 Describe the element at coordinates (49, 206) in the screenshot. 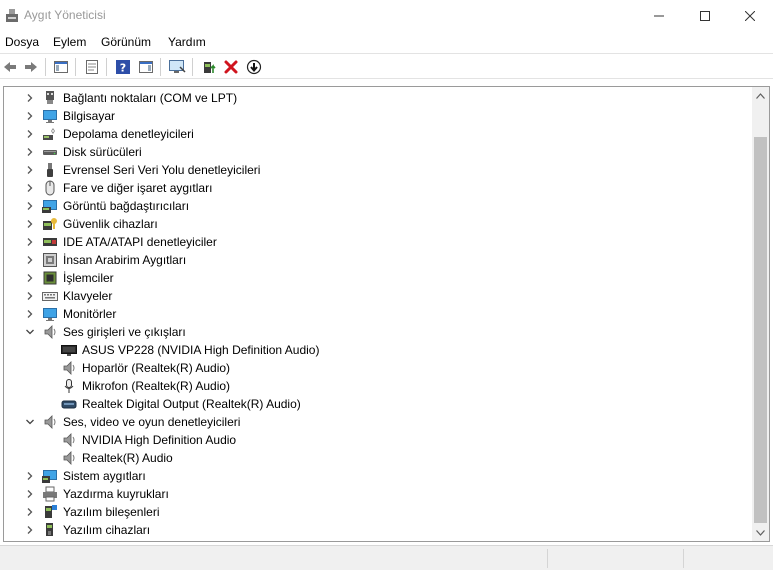

I see `display-adapter-icon` at that location.